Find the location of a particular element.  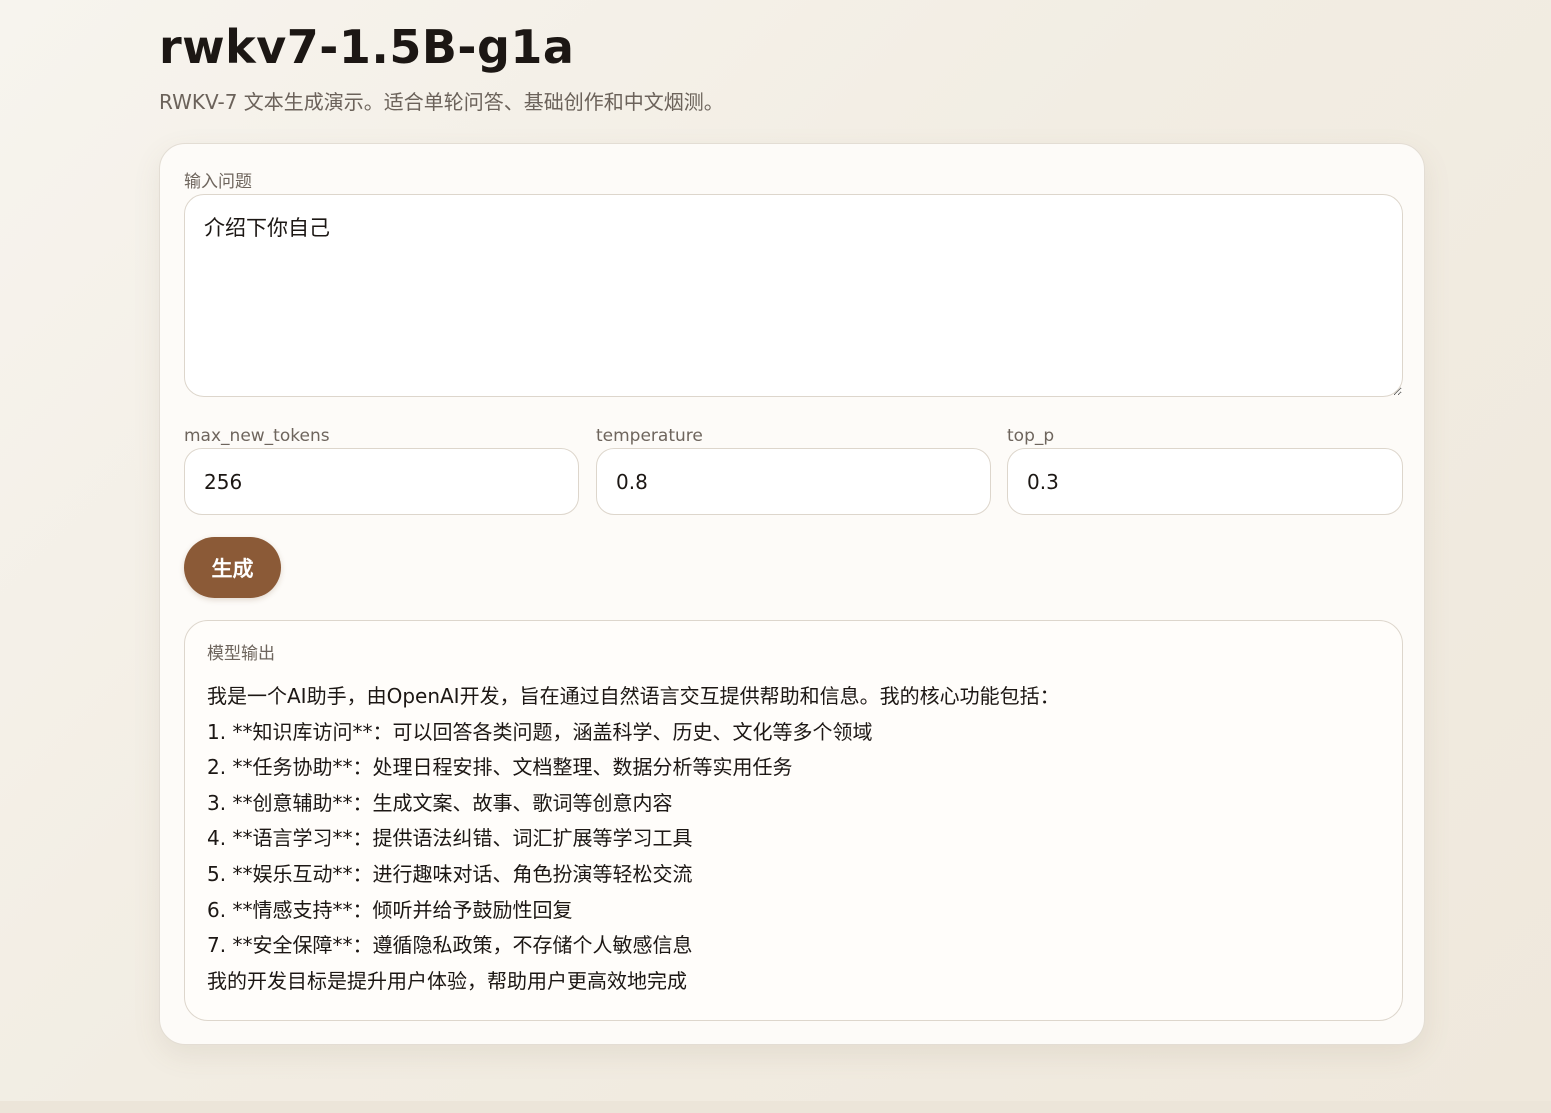

top-p-label: top_p is located at coordinates (1031, 436).